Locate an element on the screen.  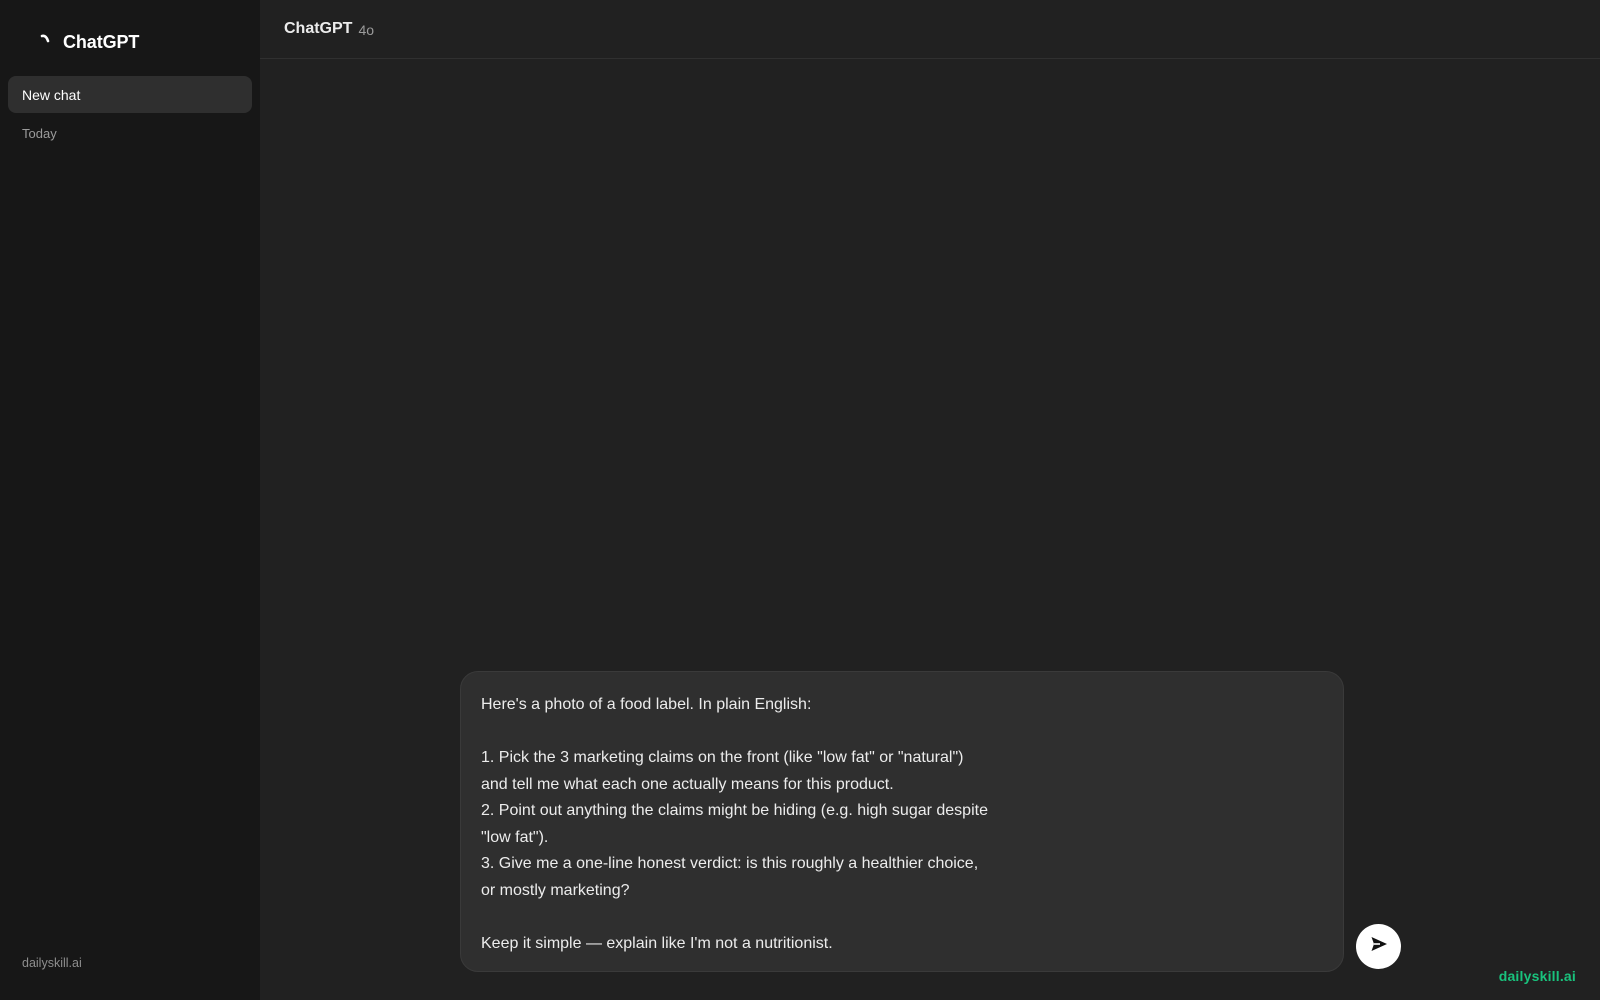
sidebar-footer-text: dailyskill.ai is located at coordinates (52, 963).